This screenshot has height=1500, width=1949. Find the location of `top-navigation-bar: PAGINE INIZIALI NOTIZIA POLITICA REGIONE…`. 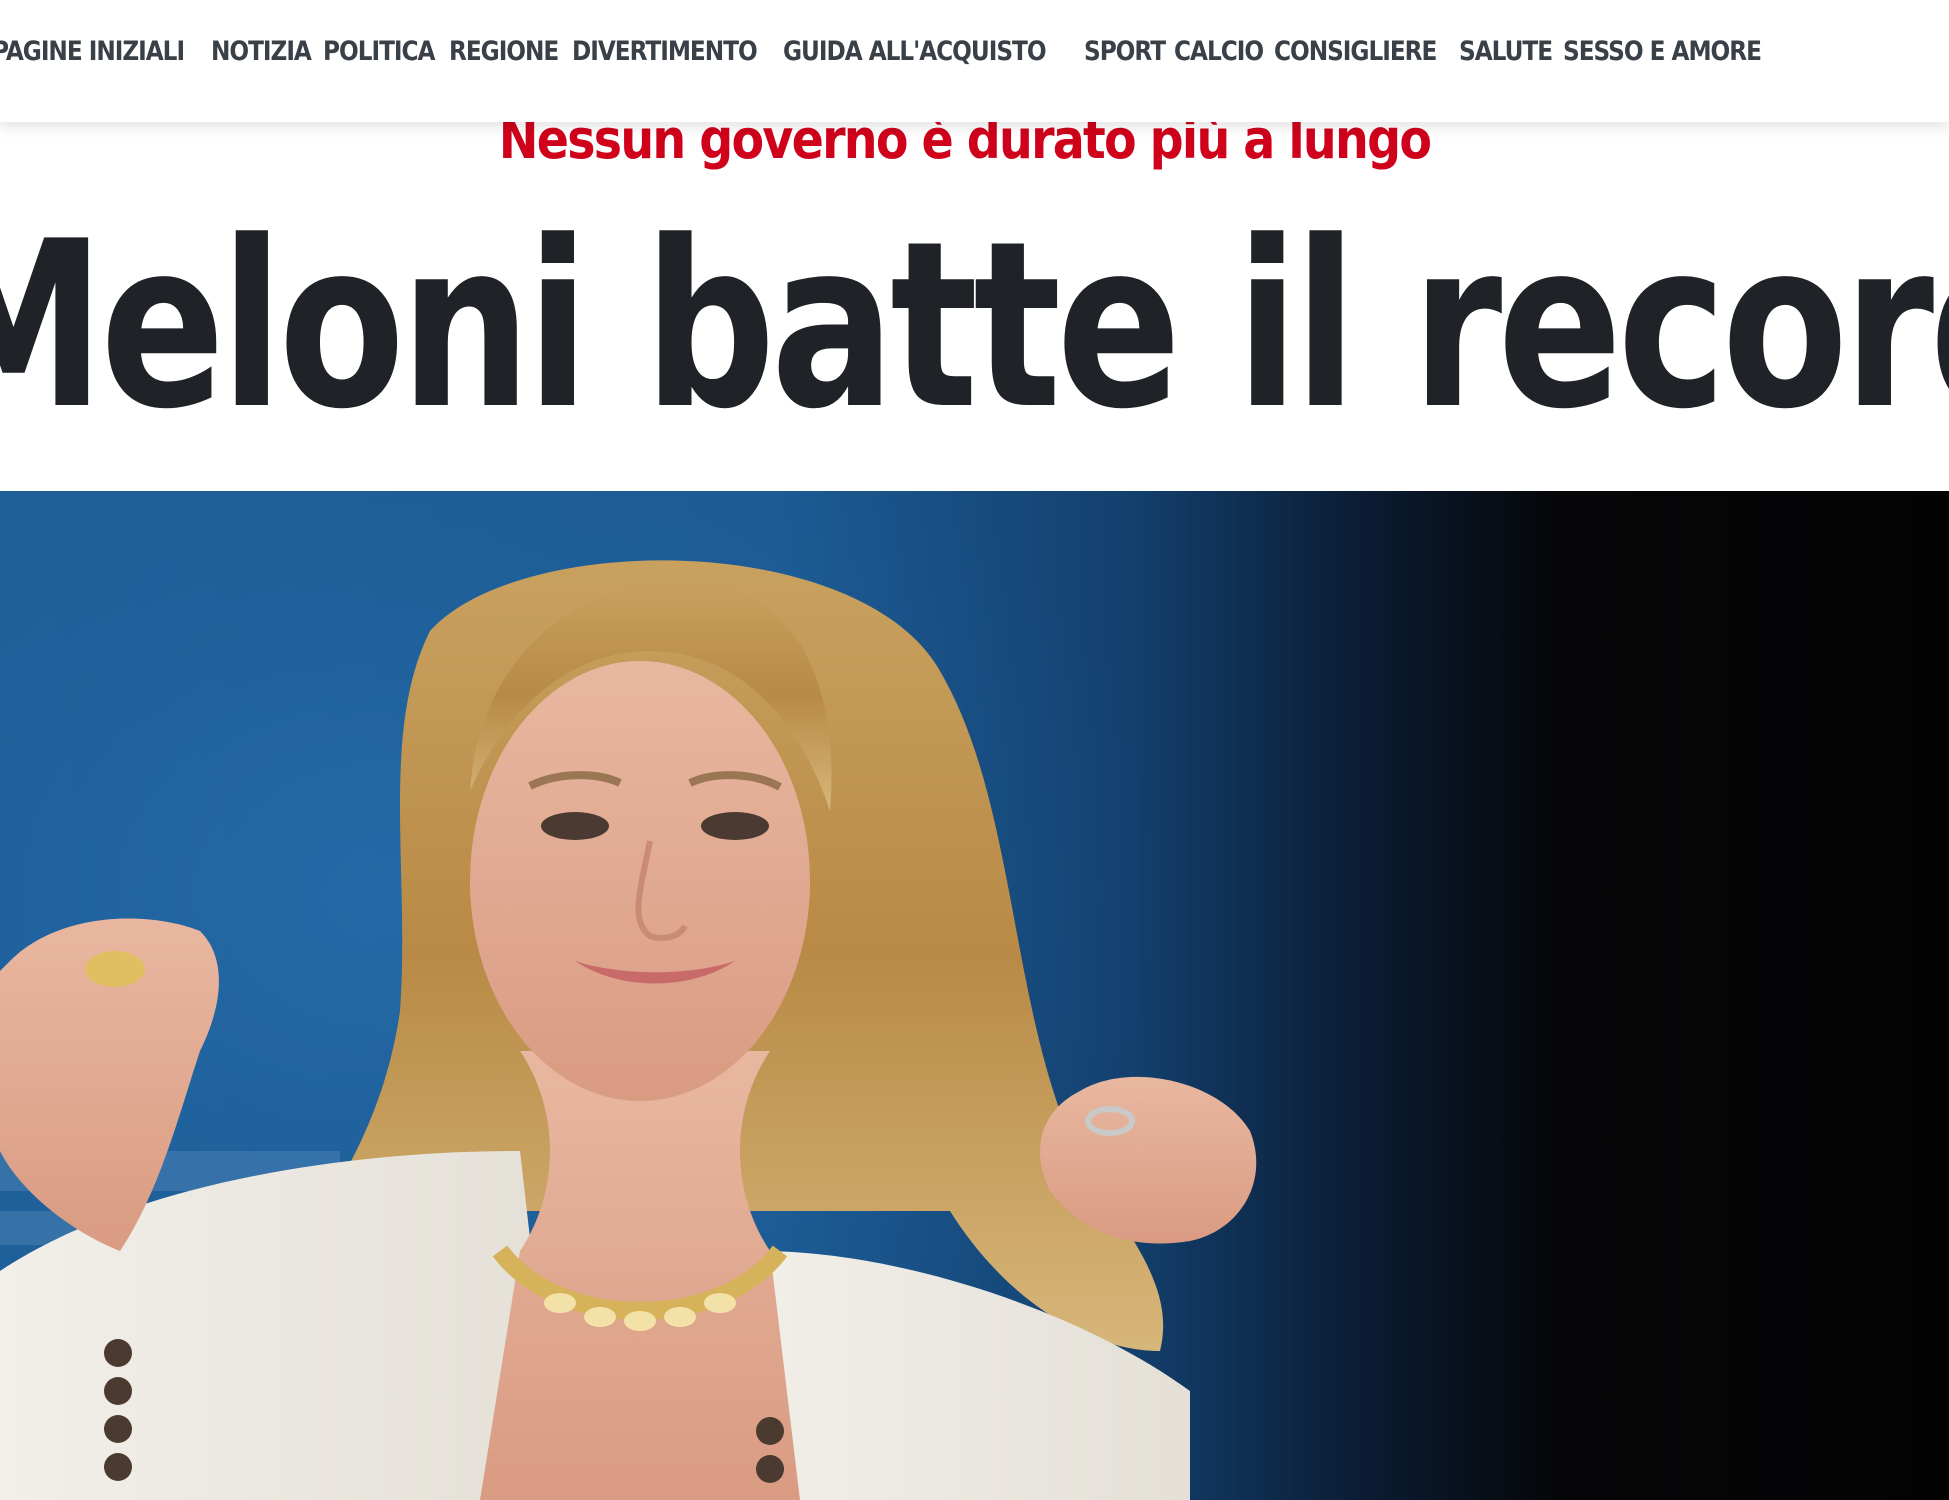

top-navigation-bar: PAGINE INIZIALI NOTIZIA POLITICA REGIONE… is located at coordinates (974, 61).